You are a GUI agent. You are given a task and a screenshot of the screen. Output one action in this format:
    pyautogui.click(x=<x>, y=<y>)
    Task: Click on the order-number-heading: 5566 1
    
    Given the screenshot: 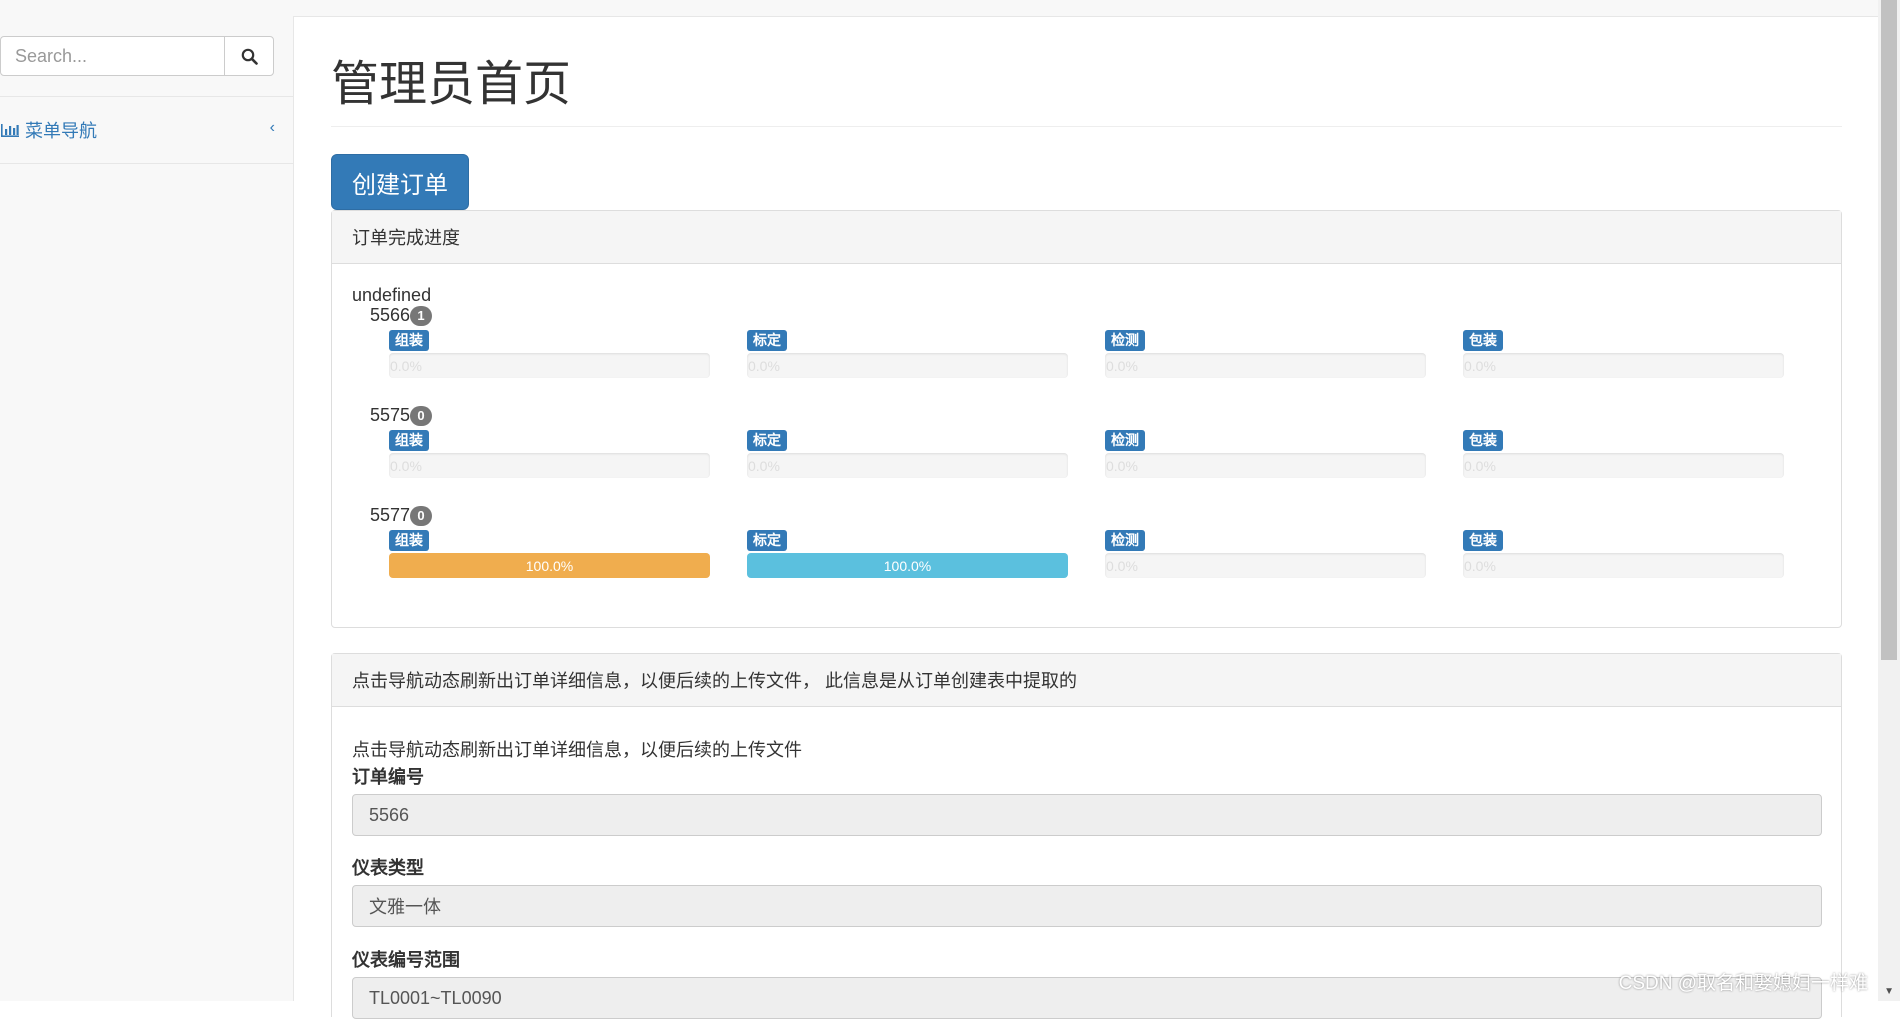 What is the action you would take?
    pyautogui.click(x=1090, y=315)
    